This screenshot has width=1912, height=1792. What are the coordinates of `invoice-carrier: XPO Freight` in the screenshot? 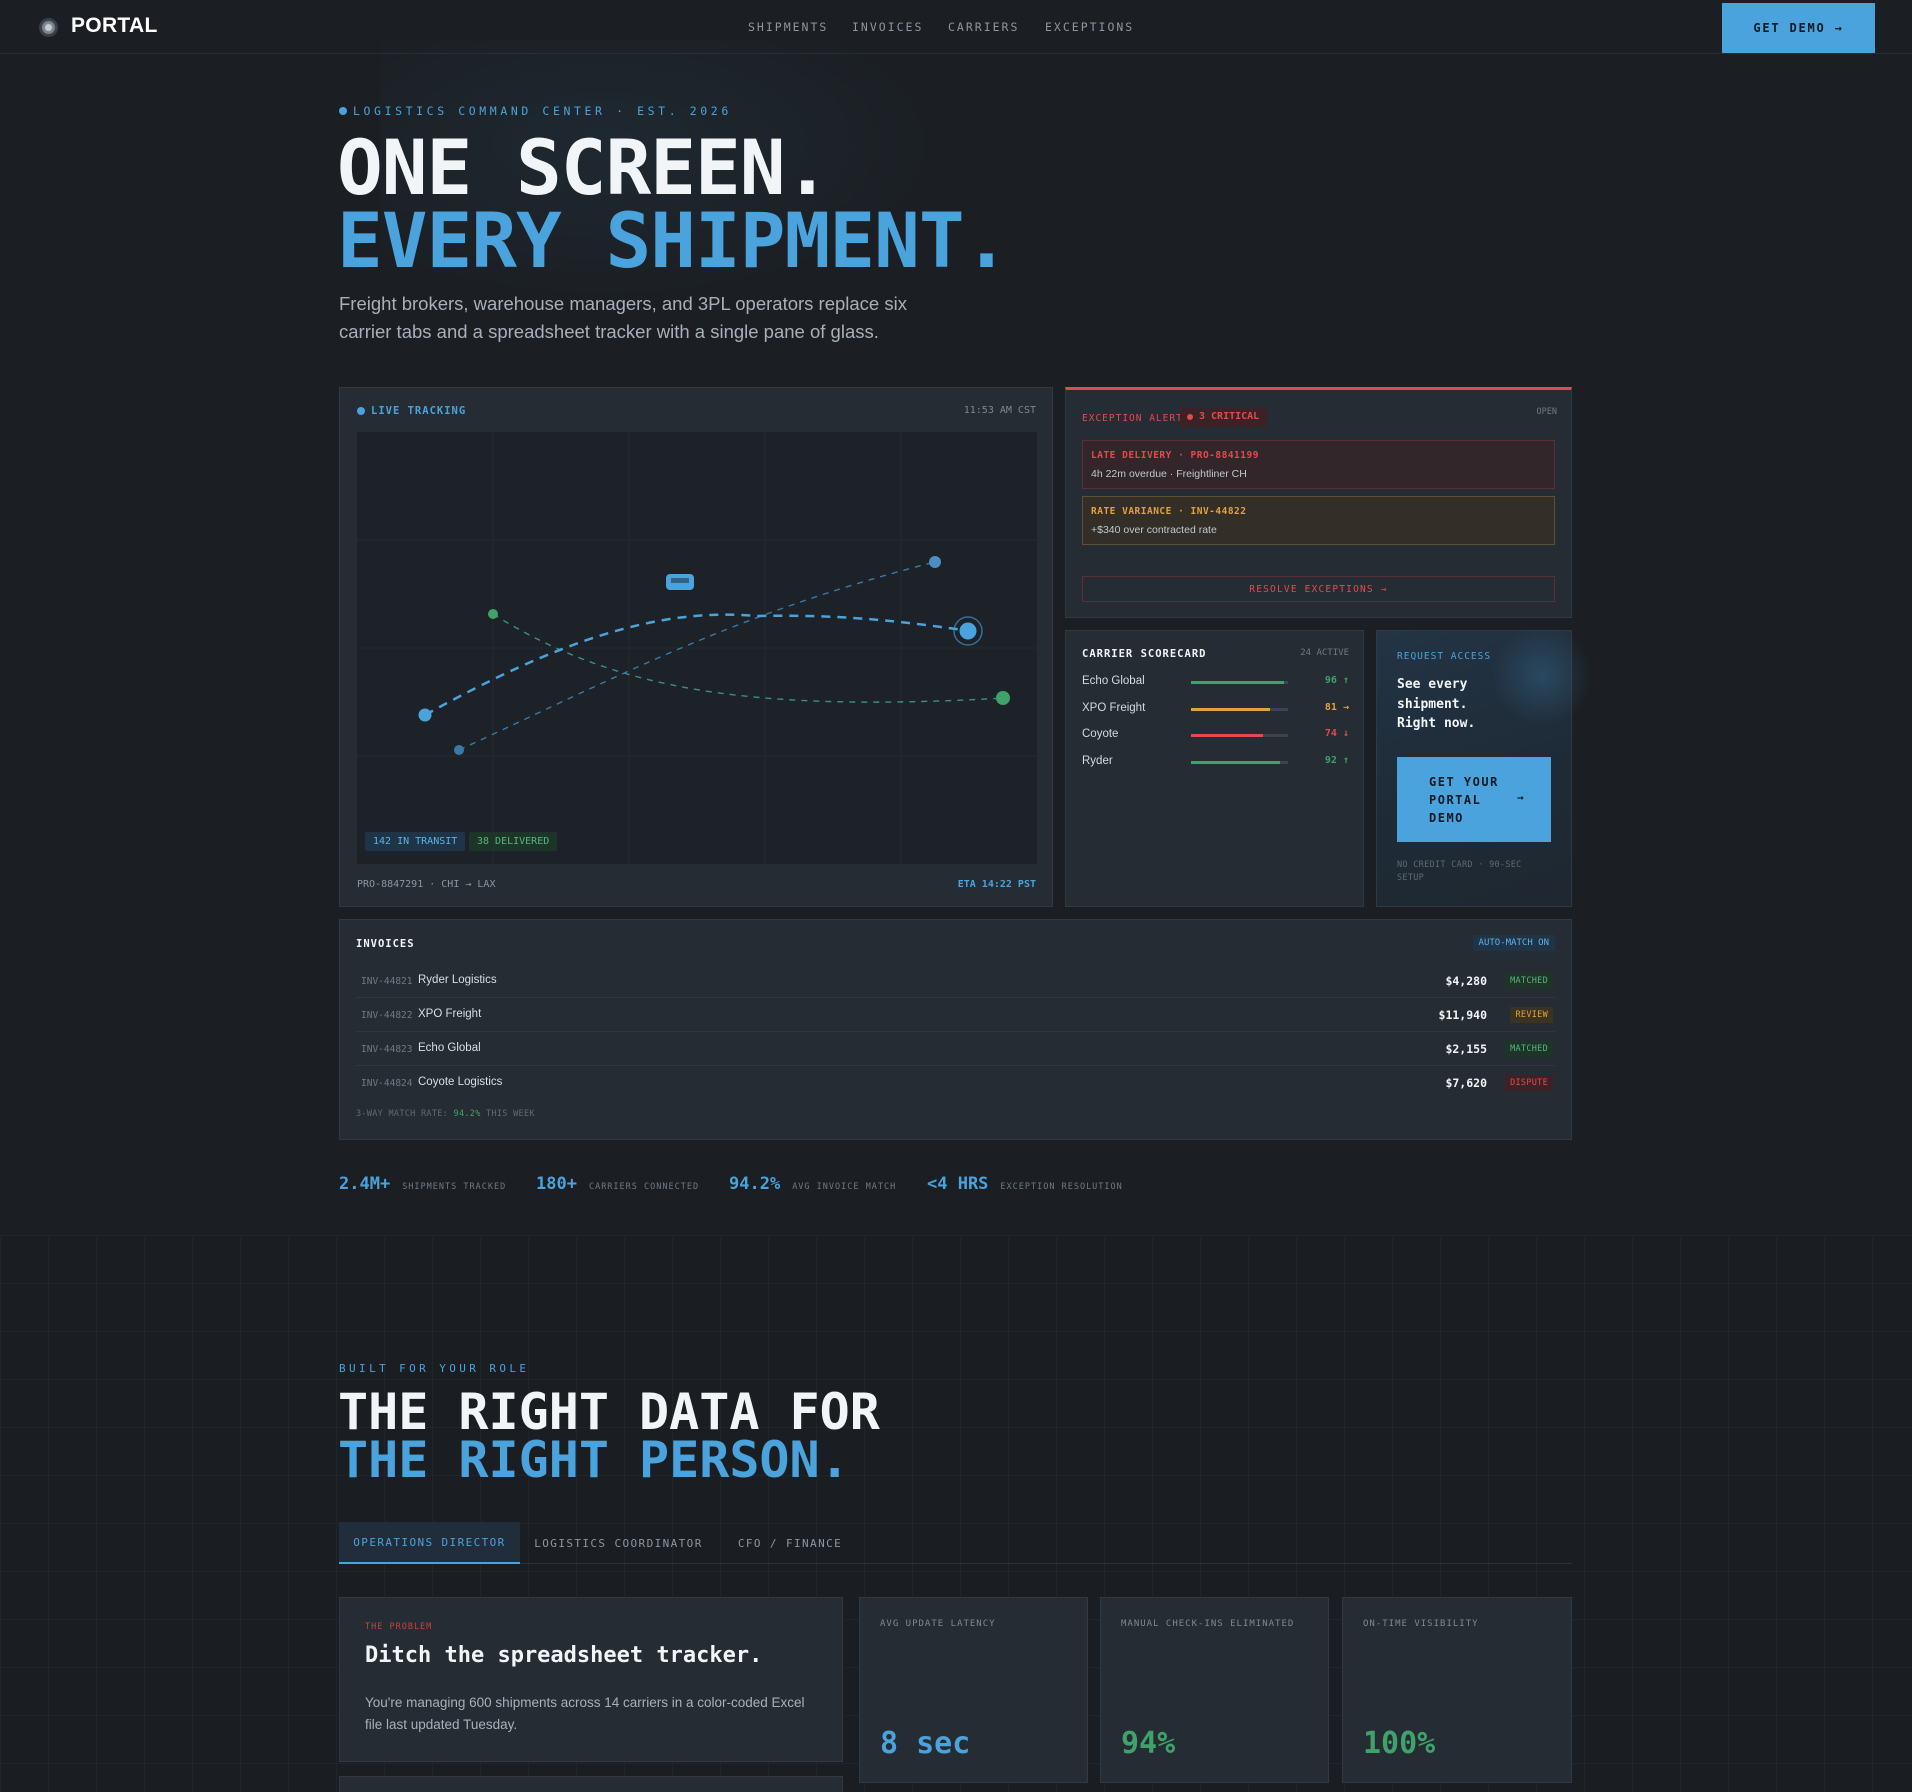 It's located at (450, 1014).